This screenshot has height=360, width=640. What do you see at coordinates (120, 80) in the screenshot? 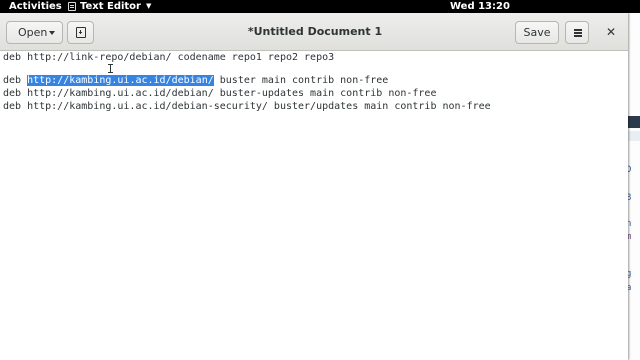
I see `selected-text: http://kambing.ui.ac.id/debian/` at bounding box center [120, 80].